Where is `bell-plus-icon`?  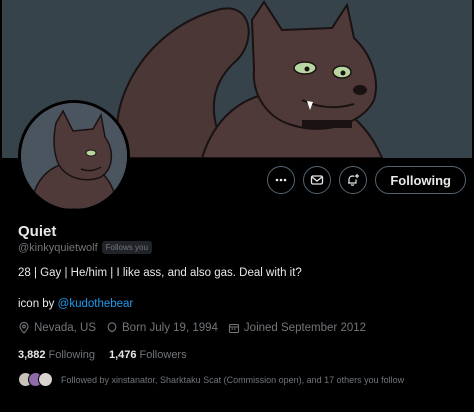 bell-plus-icon is located at coordinates (354, 180).